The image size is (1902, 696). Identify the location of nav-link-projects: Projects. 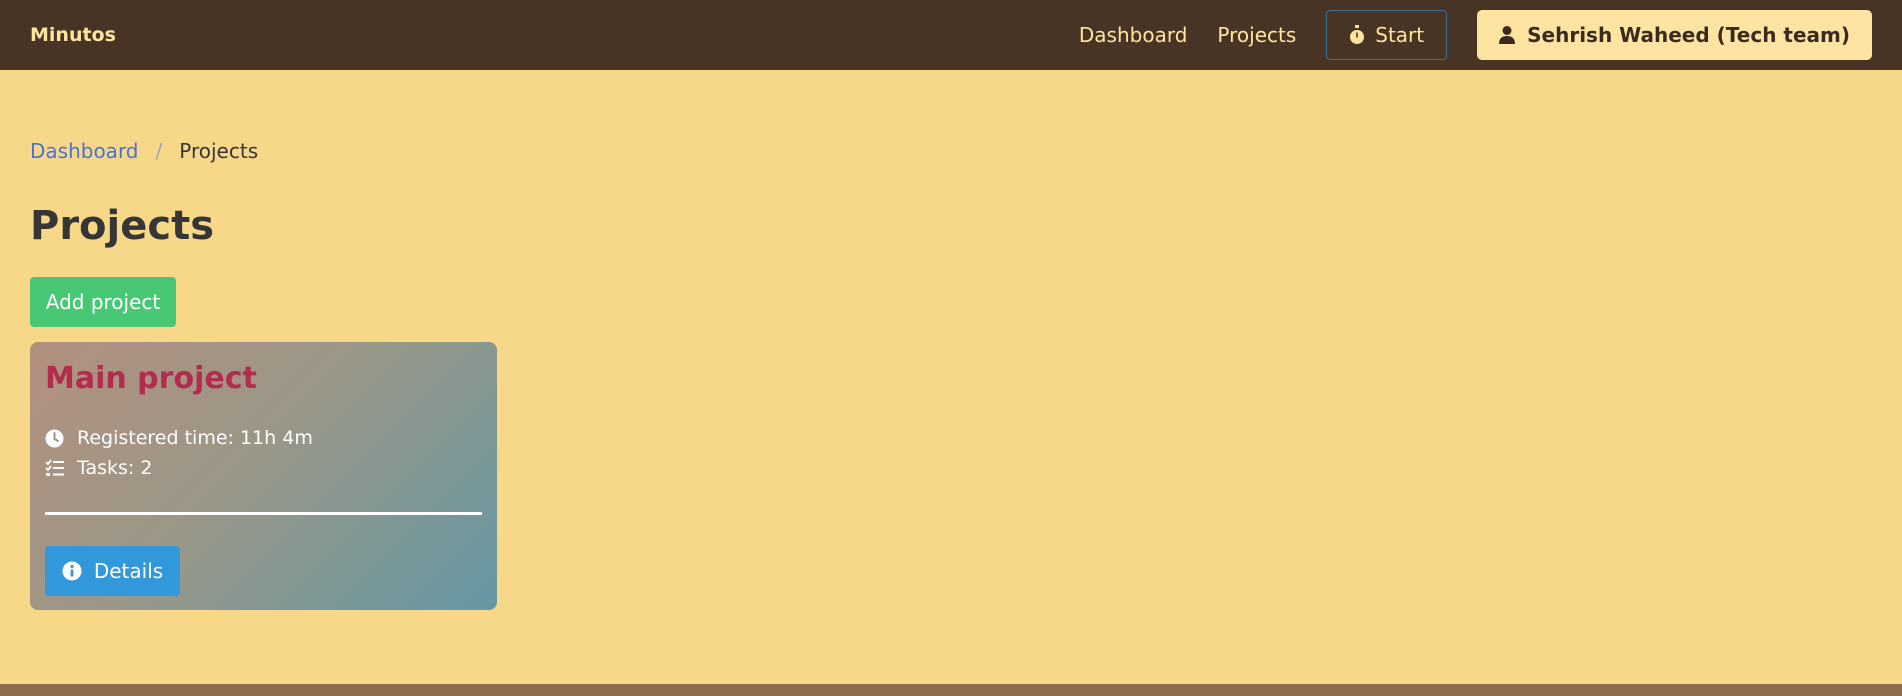
(1256, 35).